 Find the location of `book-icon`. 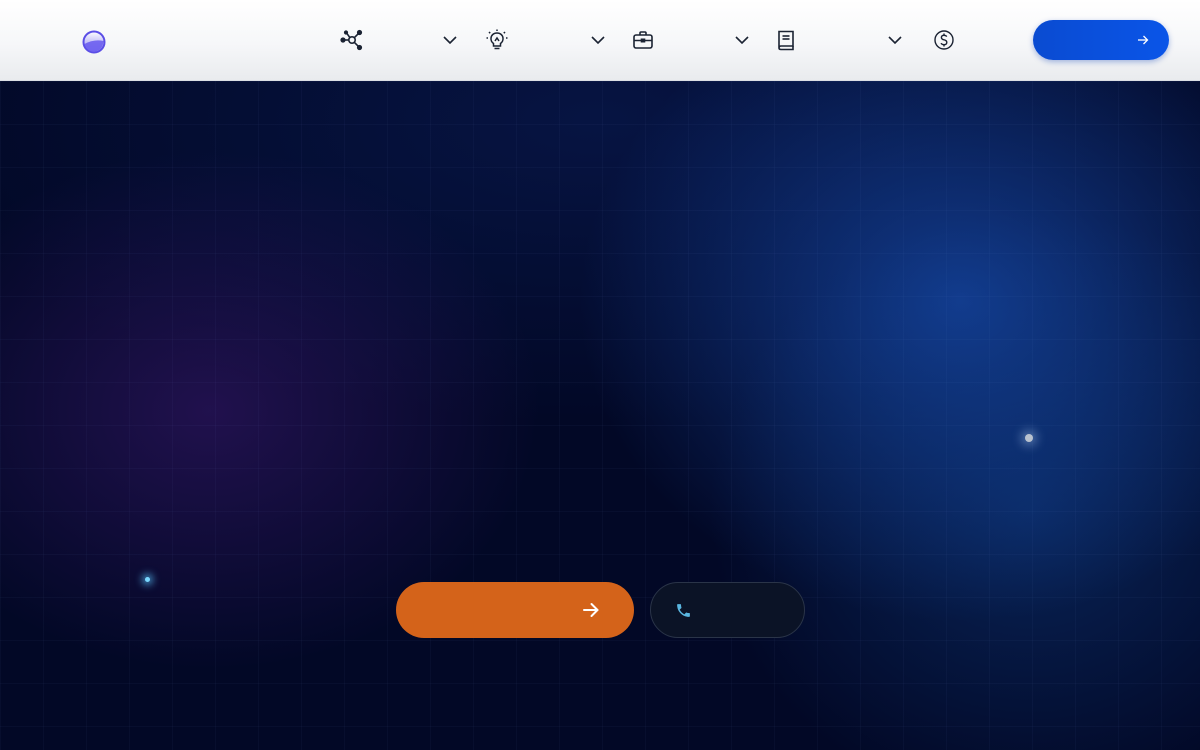

book-icon is located at coordinates (786, 40).